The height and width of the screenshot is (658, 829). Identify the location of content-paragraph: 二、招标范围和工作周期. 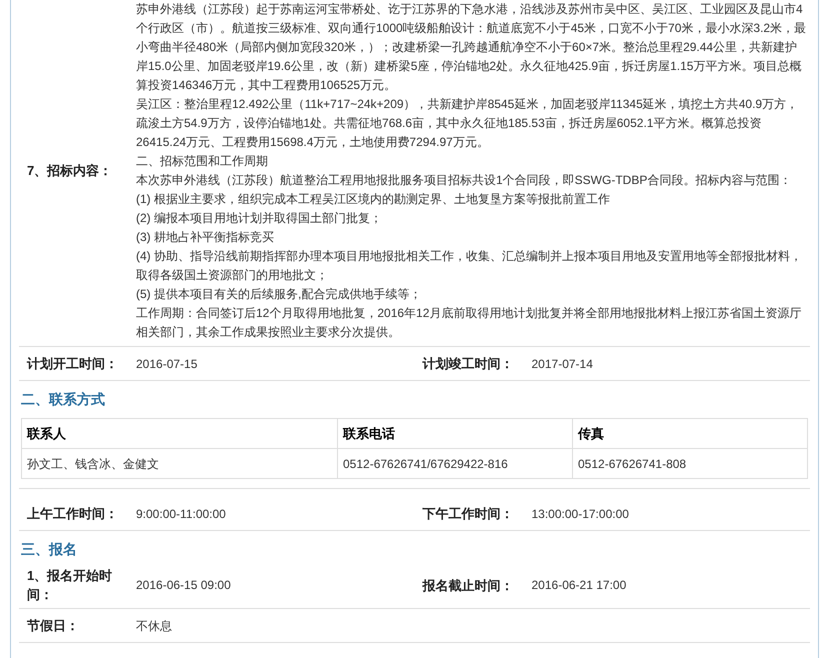
(202, 161).